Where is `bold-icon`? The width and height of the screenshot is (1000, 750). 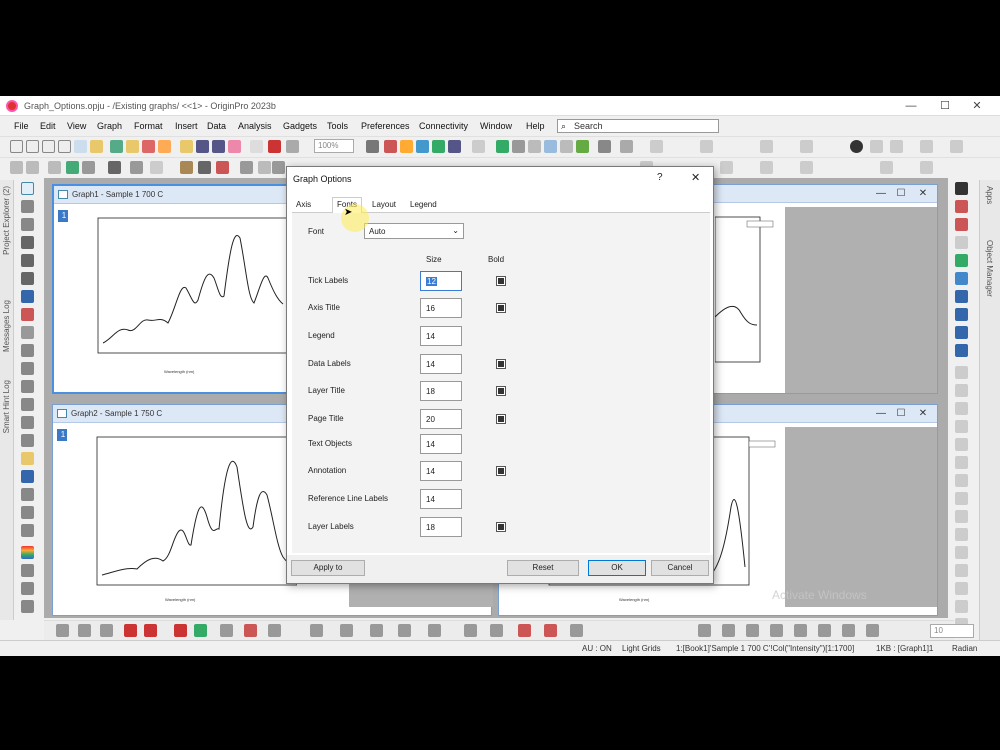 bold-icon is located at coordinates (704, 630).